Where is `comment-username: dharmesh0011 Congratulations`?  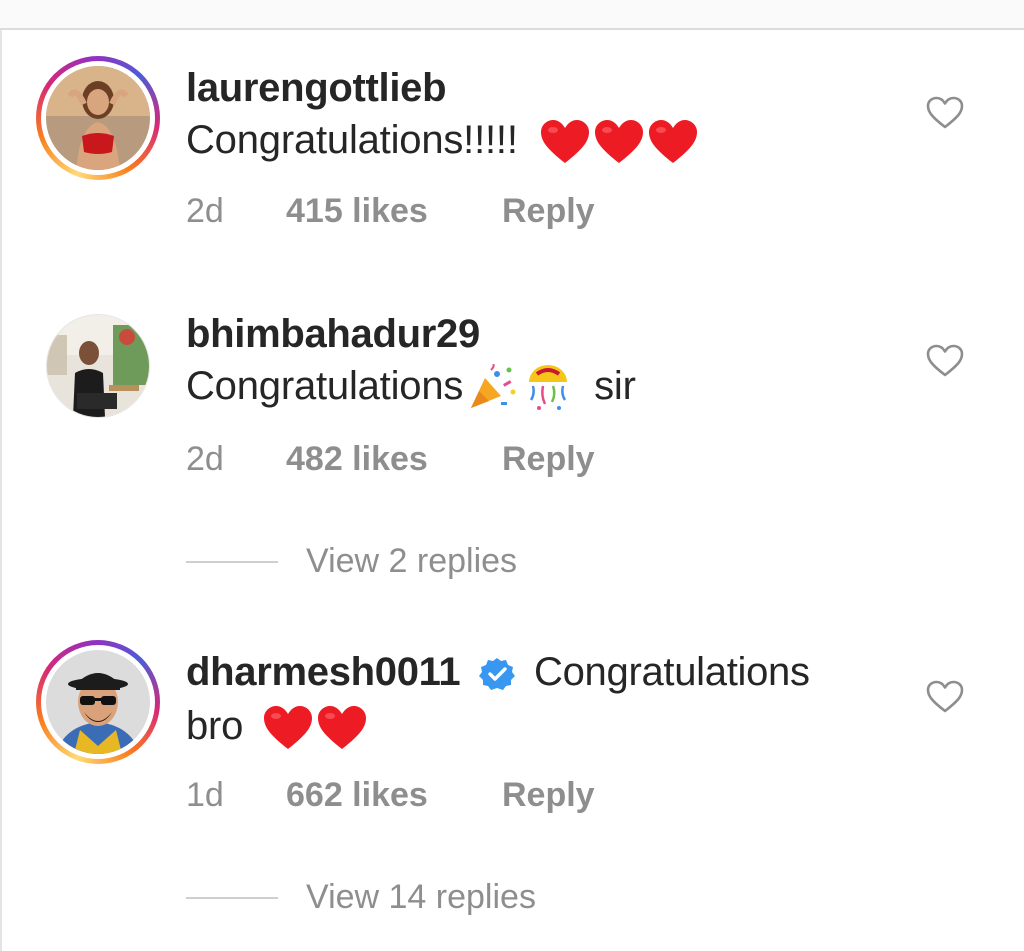
comment-username: dharmesh0011 Congratulations is located at coordinates (498, 672).